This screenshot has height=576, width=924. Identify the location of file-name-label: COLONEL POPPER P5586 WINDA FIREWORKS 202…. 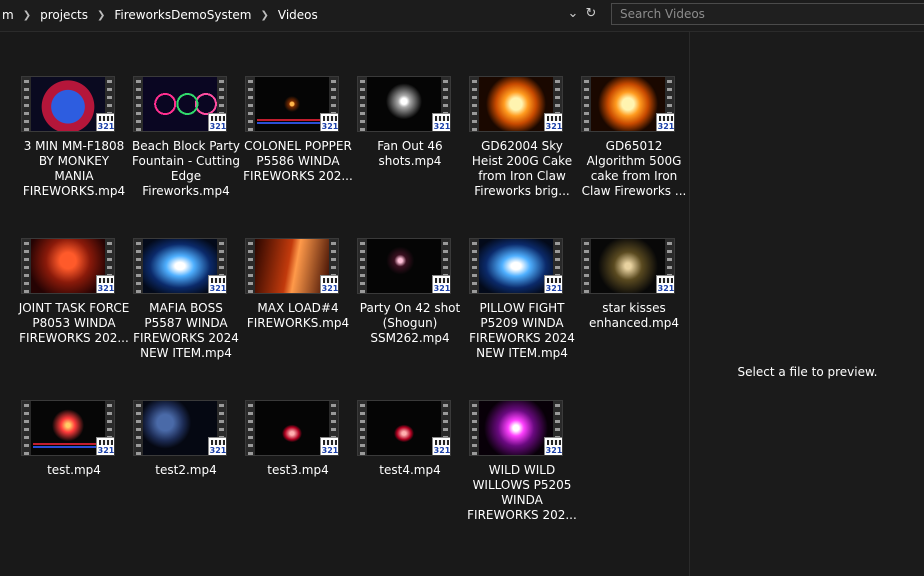
(298, 161).